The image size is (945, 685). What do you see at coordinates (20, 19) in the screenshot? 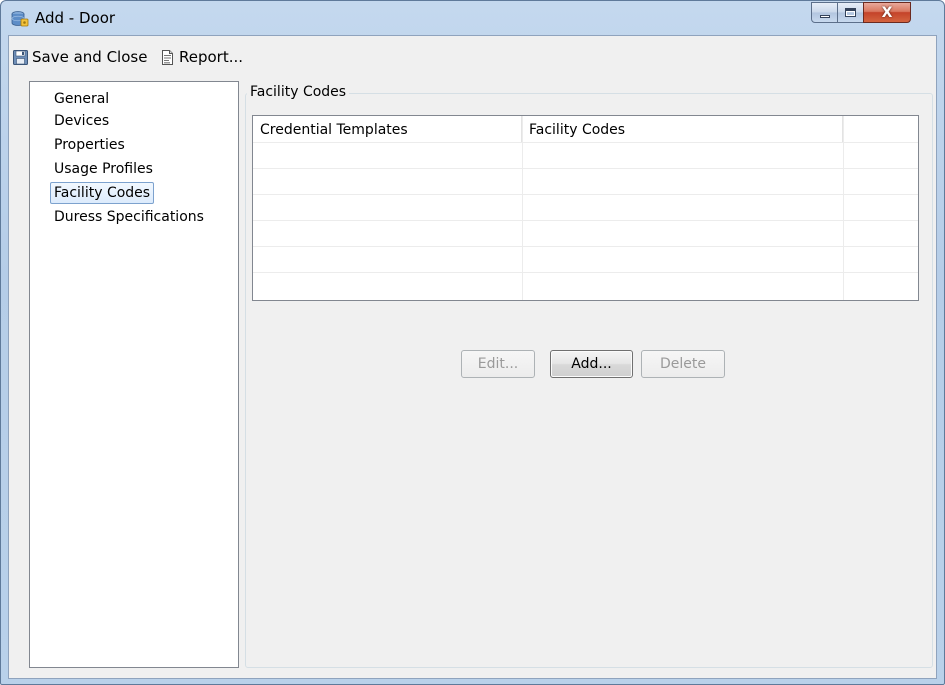
I see `database-key-icon` at bounding box center [20, 19].